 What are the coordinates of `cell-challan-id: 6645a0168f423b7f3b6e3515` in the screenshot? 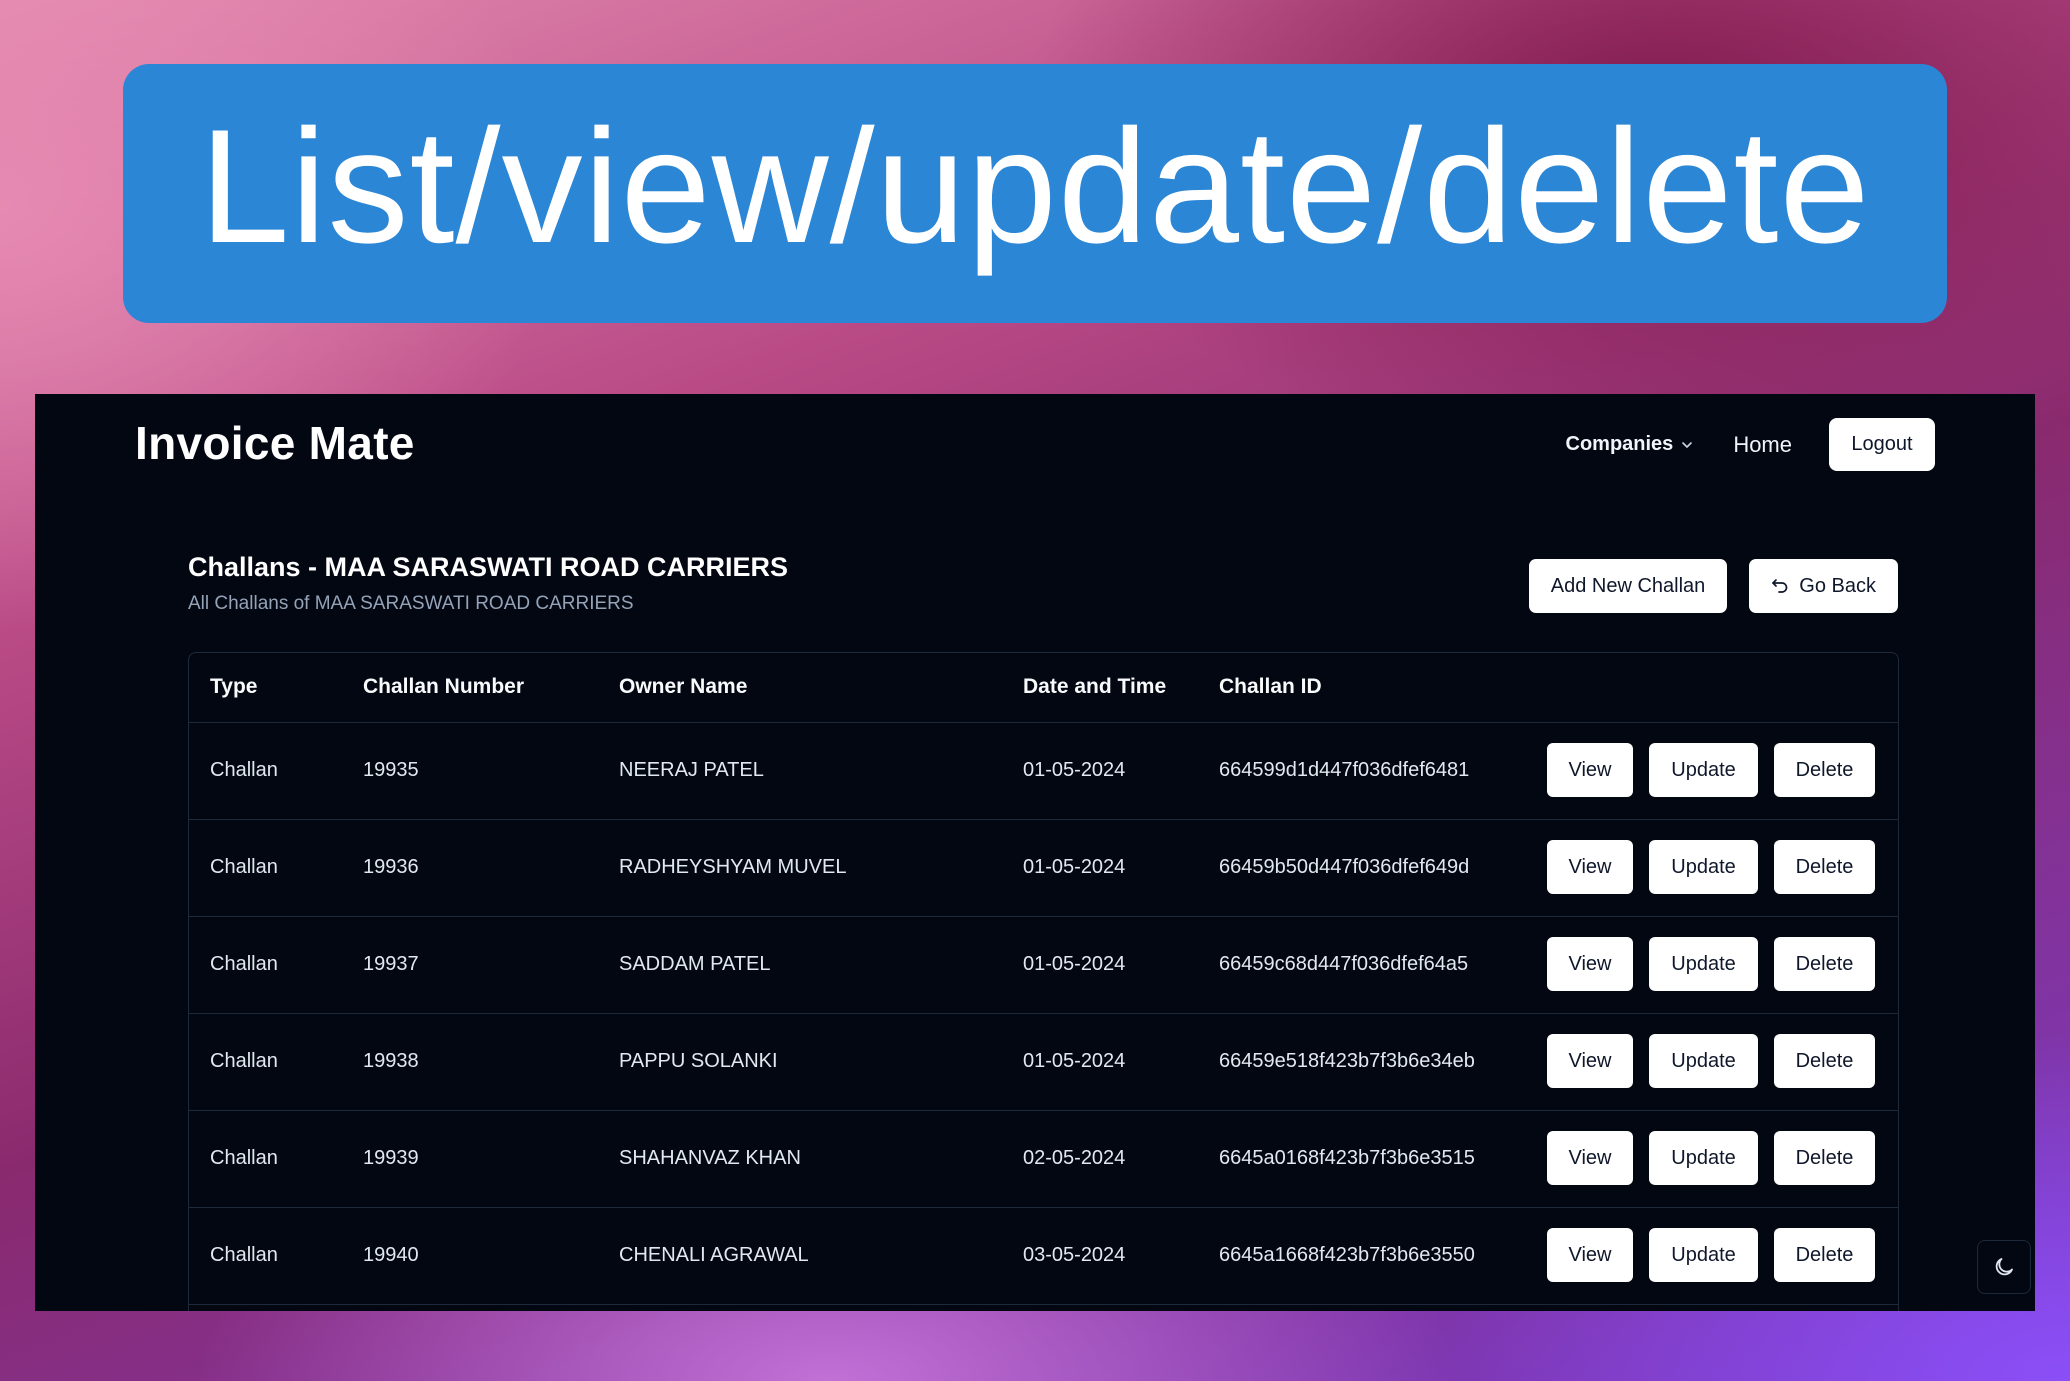 It's located at (1347, 1158).